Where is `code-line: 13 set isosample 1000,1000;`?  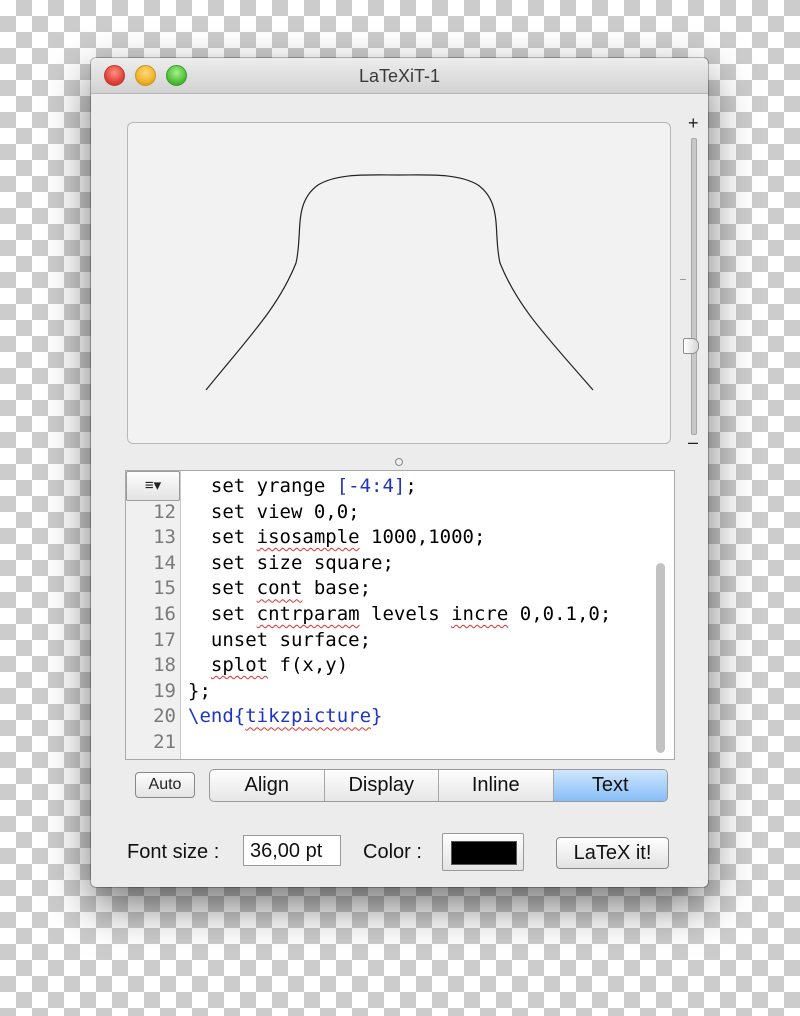 code-line: 13 set isosample 1000,1000; is located at coordinates (400, 538).